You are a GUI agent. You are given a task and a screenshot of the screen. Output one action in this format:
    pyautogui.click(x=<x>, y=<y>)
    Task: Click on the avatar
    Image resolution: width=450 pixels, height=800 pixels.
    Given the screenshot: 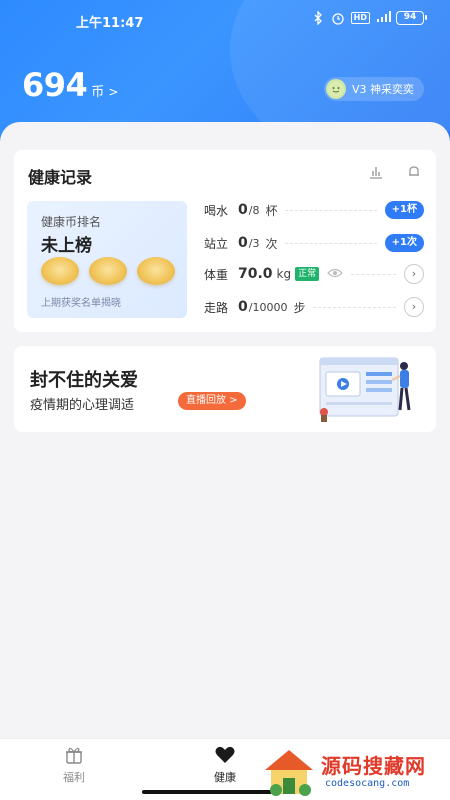 What is the action you would take?
    pyautogui.click(x=335, y=89)
    